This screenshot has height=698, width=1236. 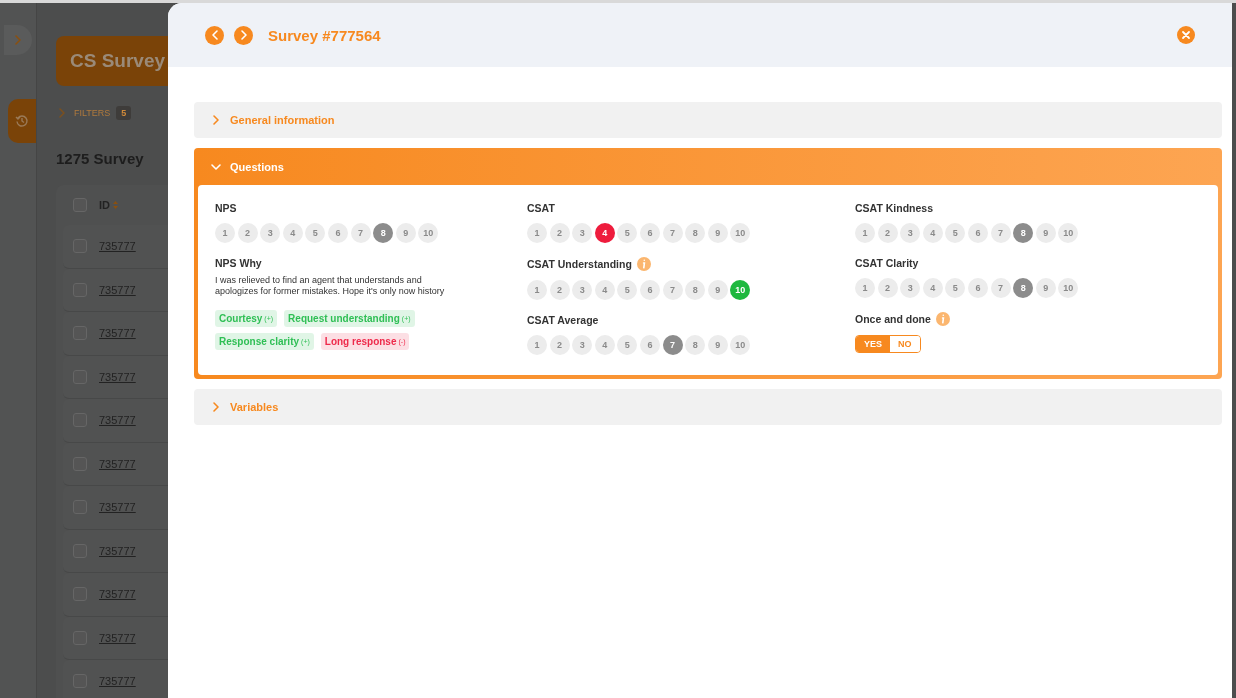 What do you see at coordinates (330, 286) in the screenshot?
I see `answer-text: I was relieved to find an agent that understands and apologizes for former mistakes. Hope it's only now history` at bounding box center [330, 286].